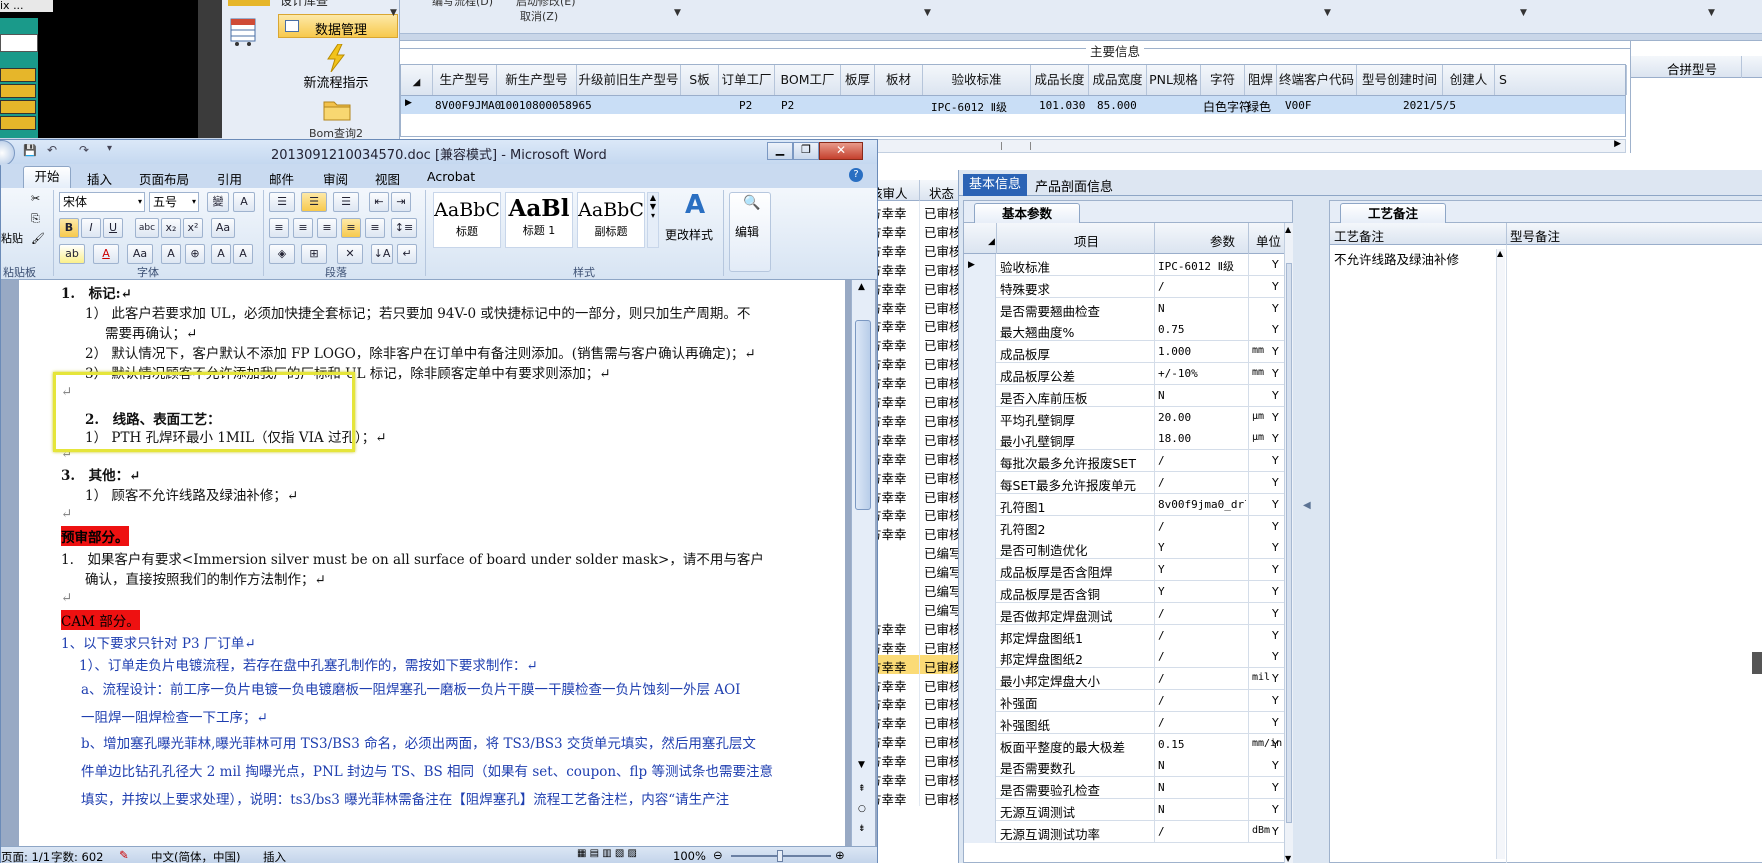  I want to click on table-row: 成品板厚公差 +/-10% mm Y, so click(1124, 374).